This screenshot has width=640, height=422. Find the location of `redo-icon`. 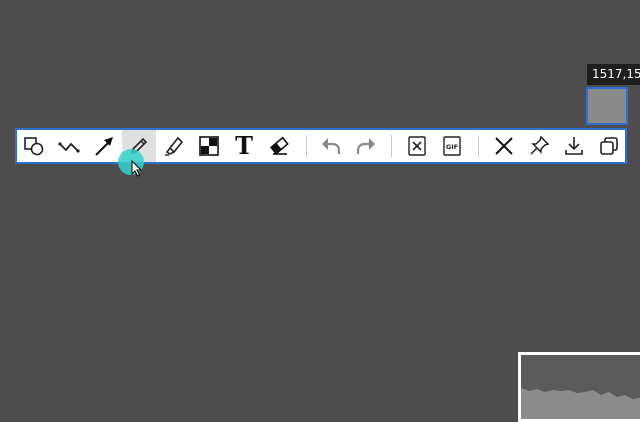

redo-icon is located at coordinates (365, 146).